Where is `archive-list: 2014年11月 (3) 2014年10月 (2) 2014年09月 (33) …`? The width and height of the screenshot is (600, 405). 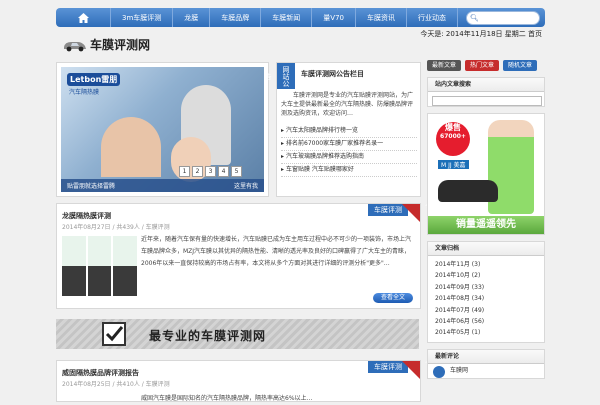
archive-list: 2014年11月 (3) 2014年10月 (2) 2014年09月 (33) … is located at coordinates (486, 299).